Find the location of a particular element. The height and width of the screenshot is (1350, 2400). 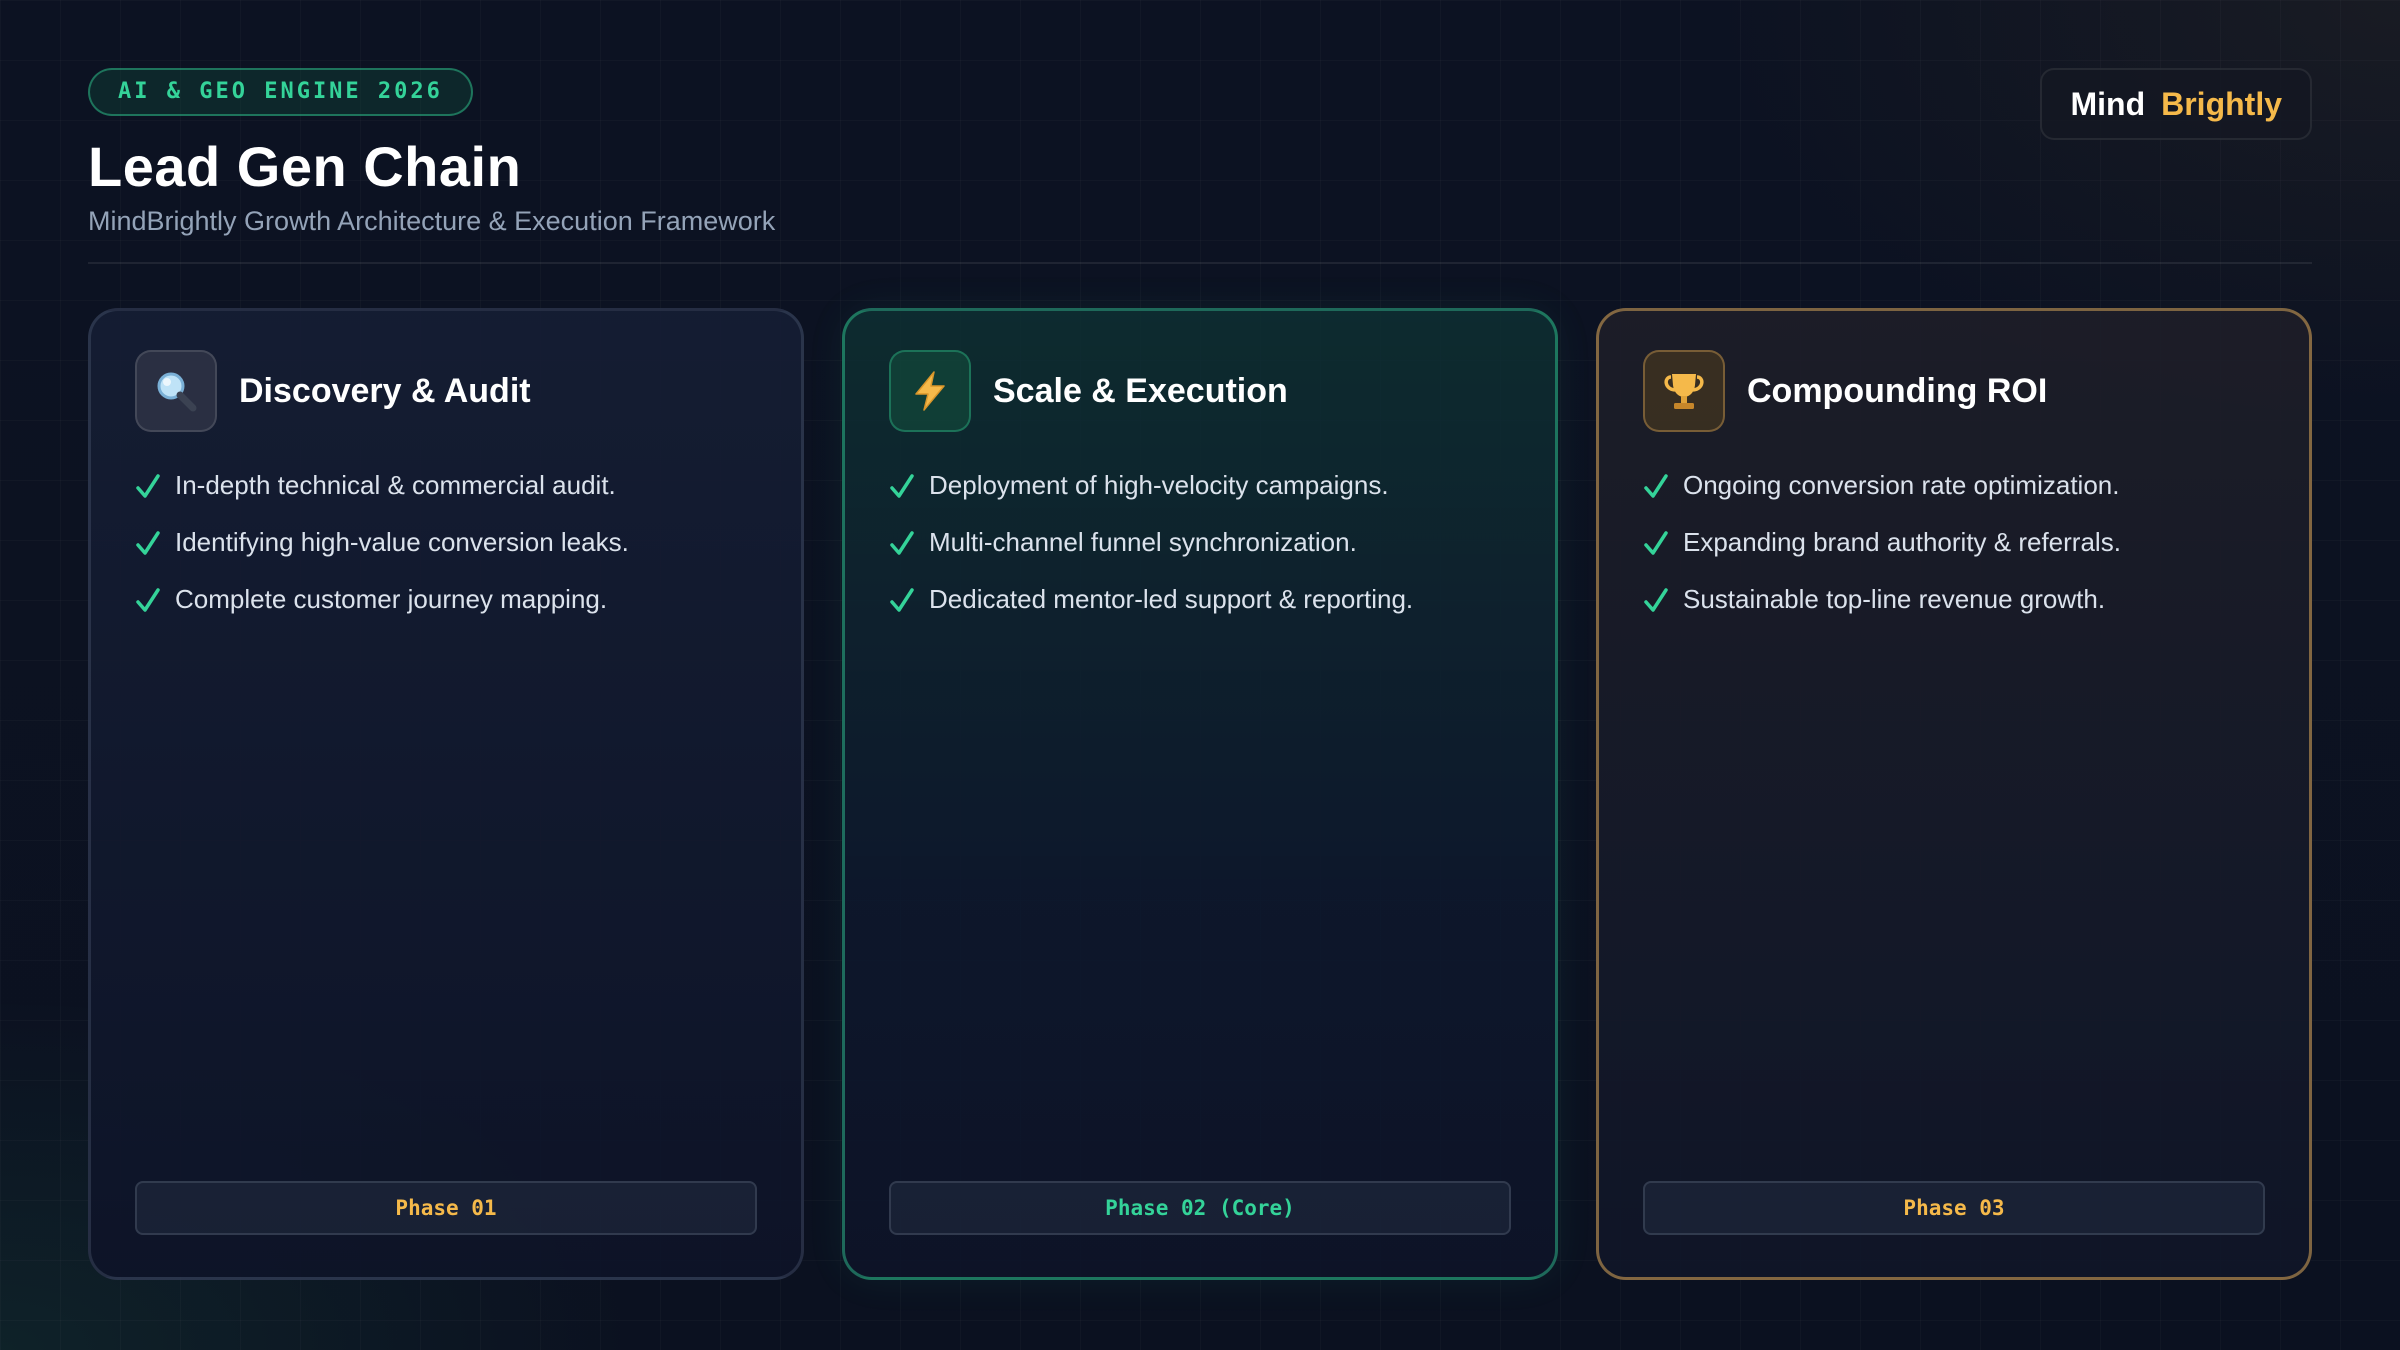

list-item-text: Deployment of high-velocity campaigns. is located at coordinates (1159, 485).